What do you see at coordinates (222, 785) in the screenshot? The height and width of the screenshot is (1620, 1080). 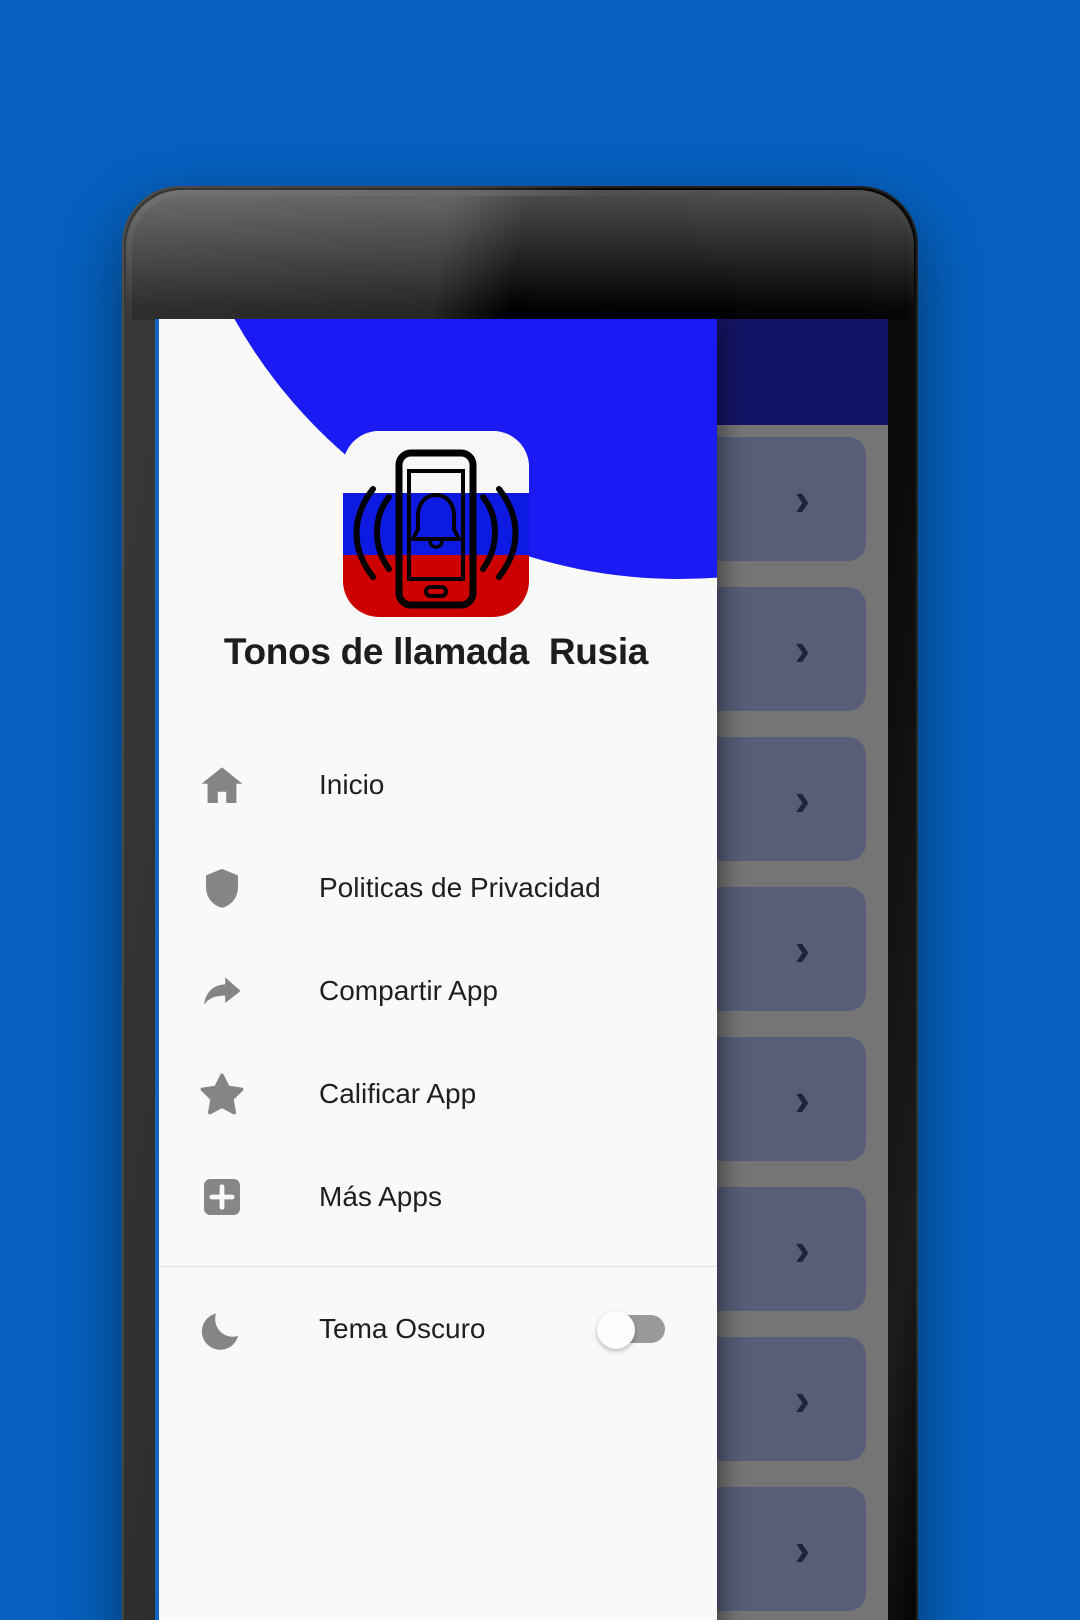 I see `home-icon` at bounding box center [222, 785].